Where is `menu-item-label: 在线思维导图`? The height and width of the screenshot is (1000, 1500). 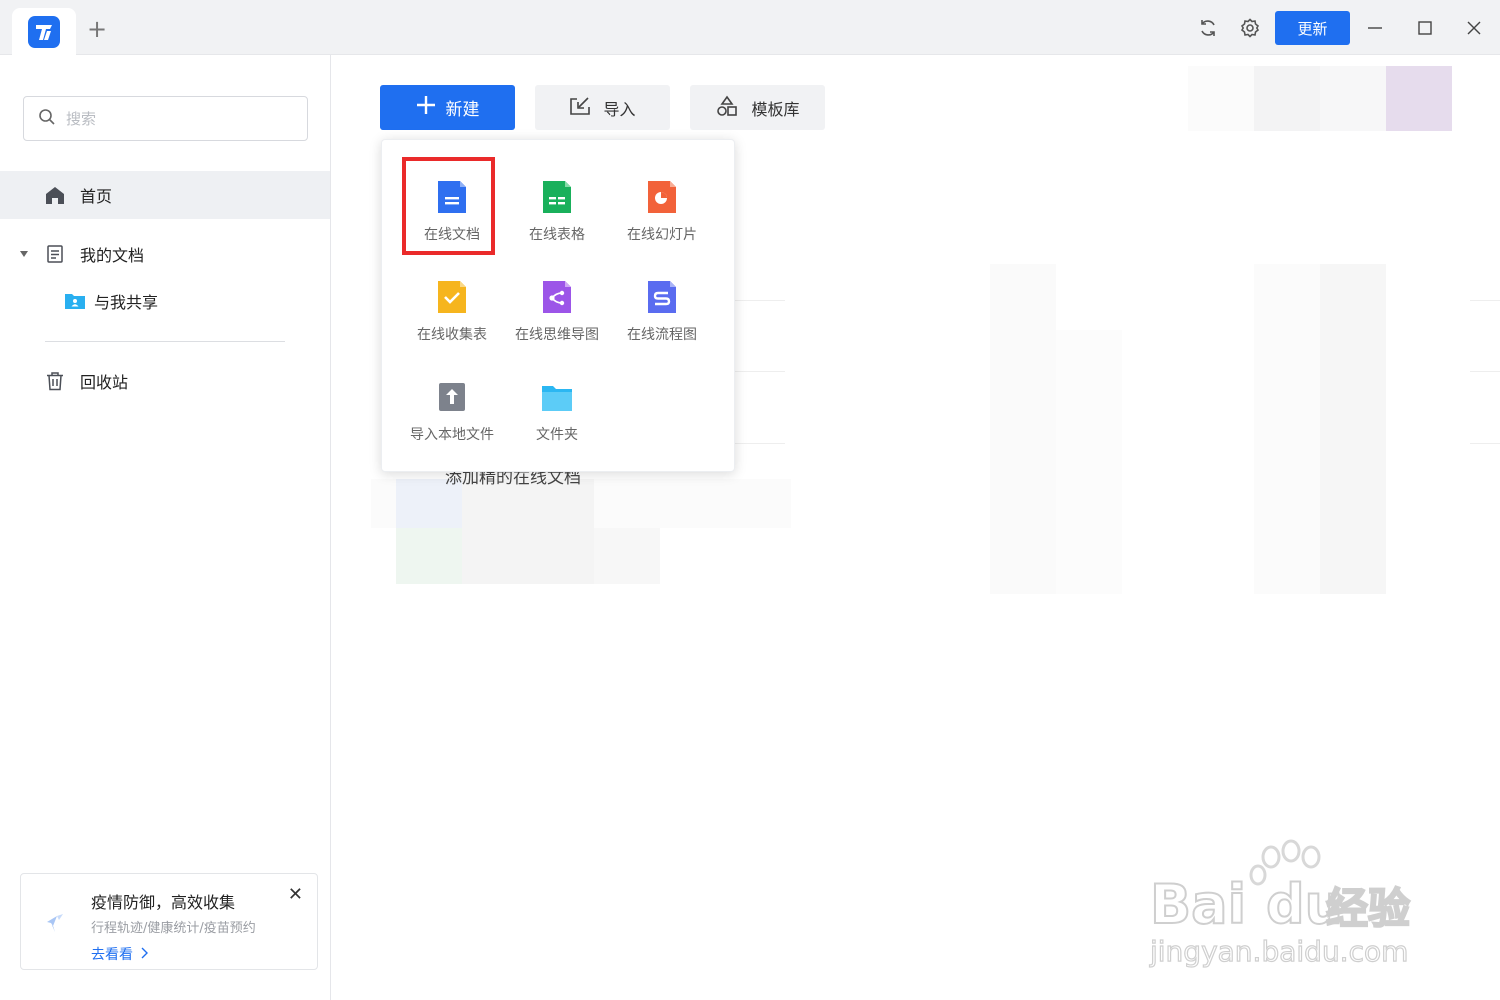 menu-item-label: 在线思维导图 is located at coordinates (557, 335).